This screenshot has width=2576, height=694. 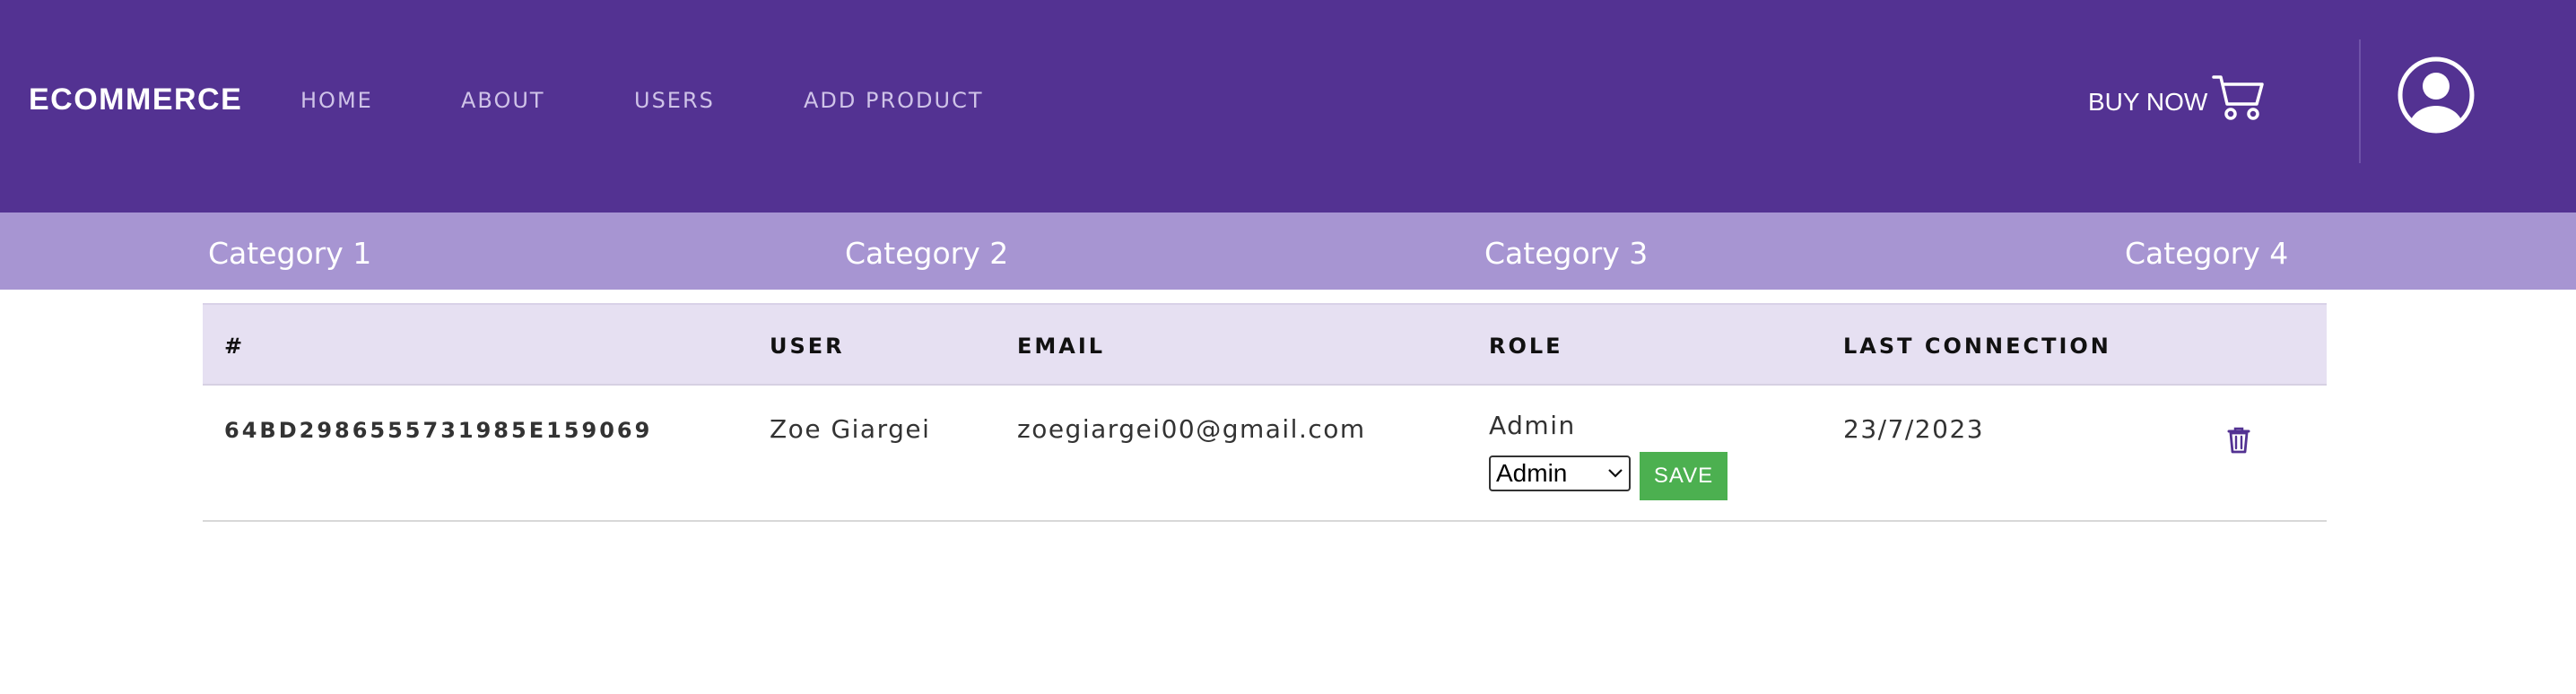 What do you see at coordinates (2147, 102) in the screenshot?
I see `buy-now-link: BUY NOW` at bounding box center [2147, 102].